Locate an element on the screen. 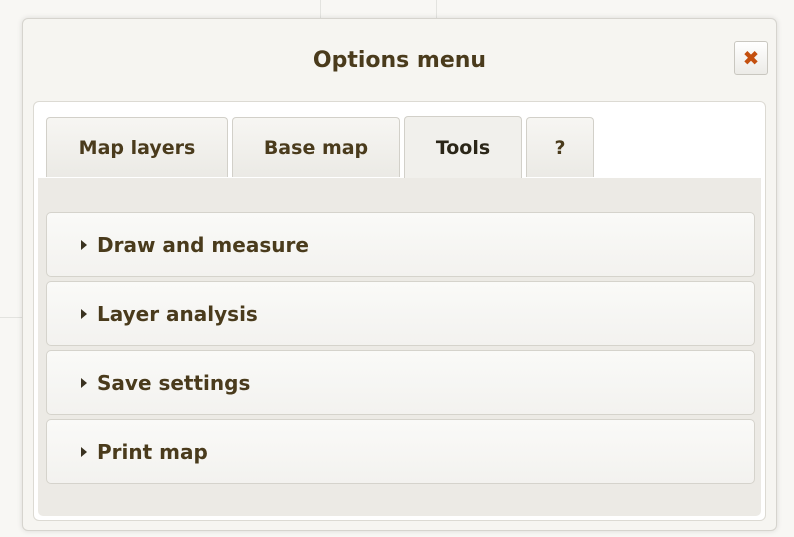  dialog-titlebar: Options menu ✖ is located at coordinates (399, 60).